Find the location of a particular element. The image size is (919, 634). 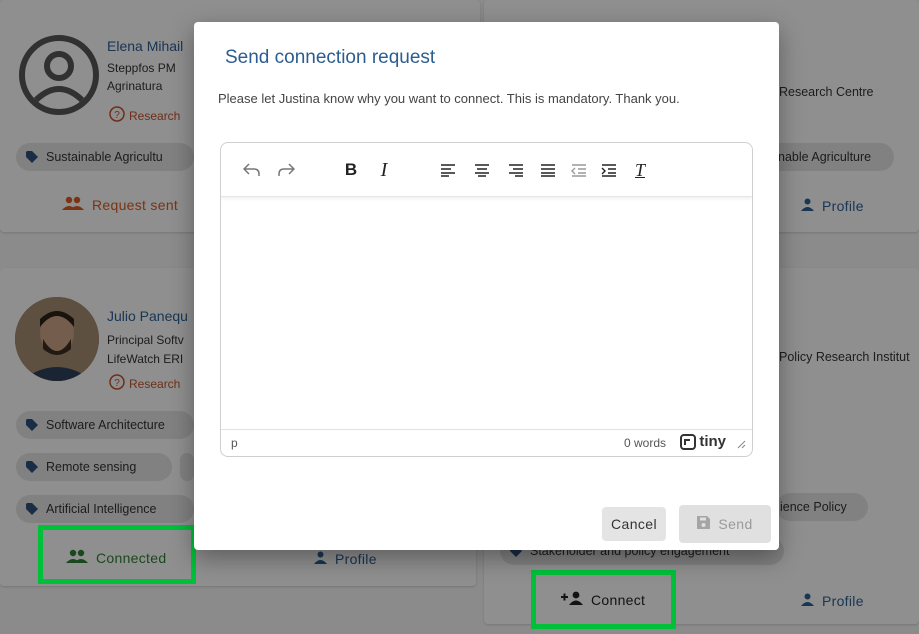

clear-formatting-icon: T is located at coordinates (640, 170).